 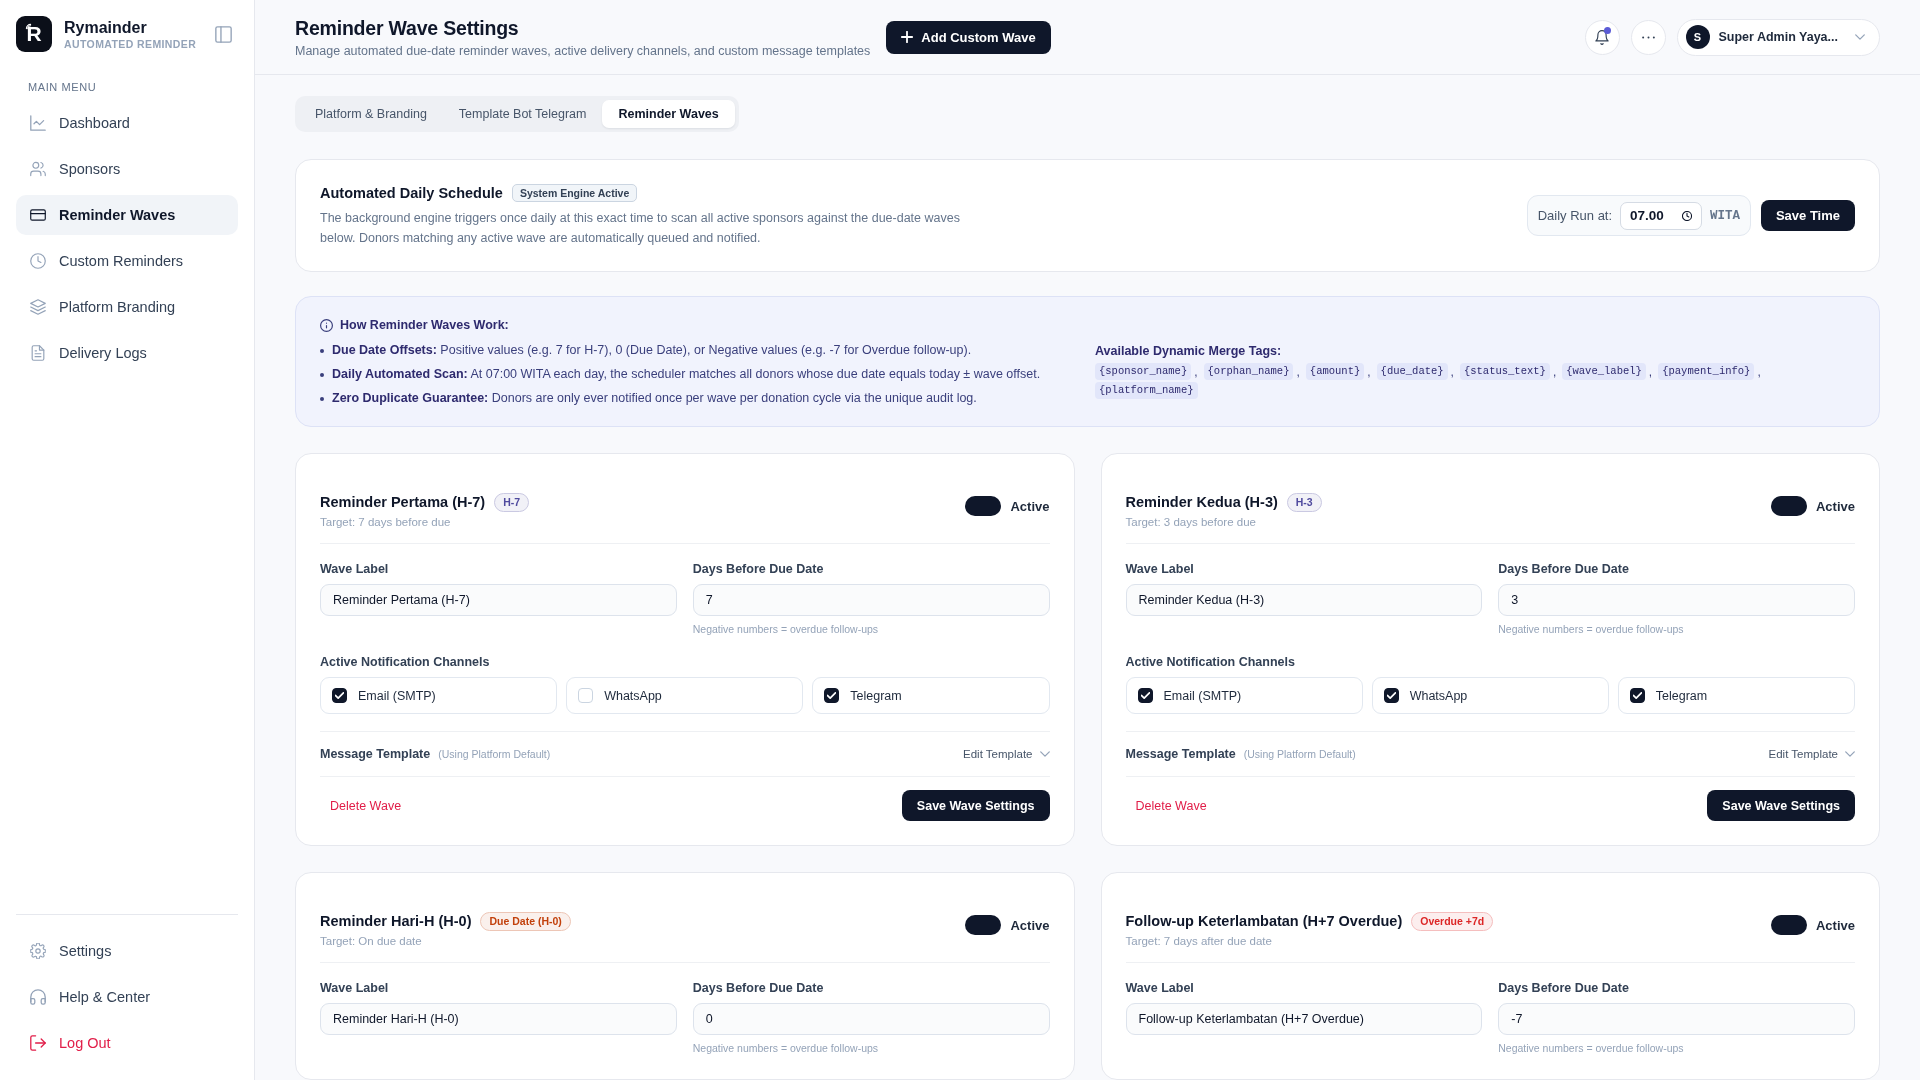 What do you see at coordinates (1807, 215) in the screenshot?
I see `save-time-button: Save Time` at bounding box center [1807, 215].